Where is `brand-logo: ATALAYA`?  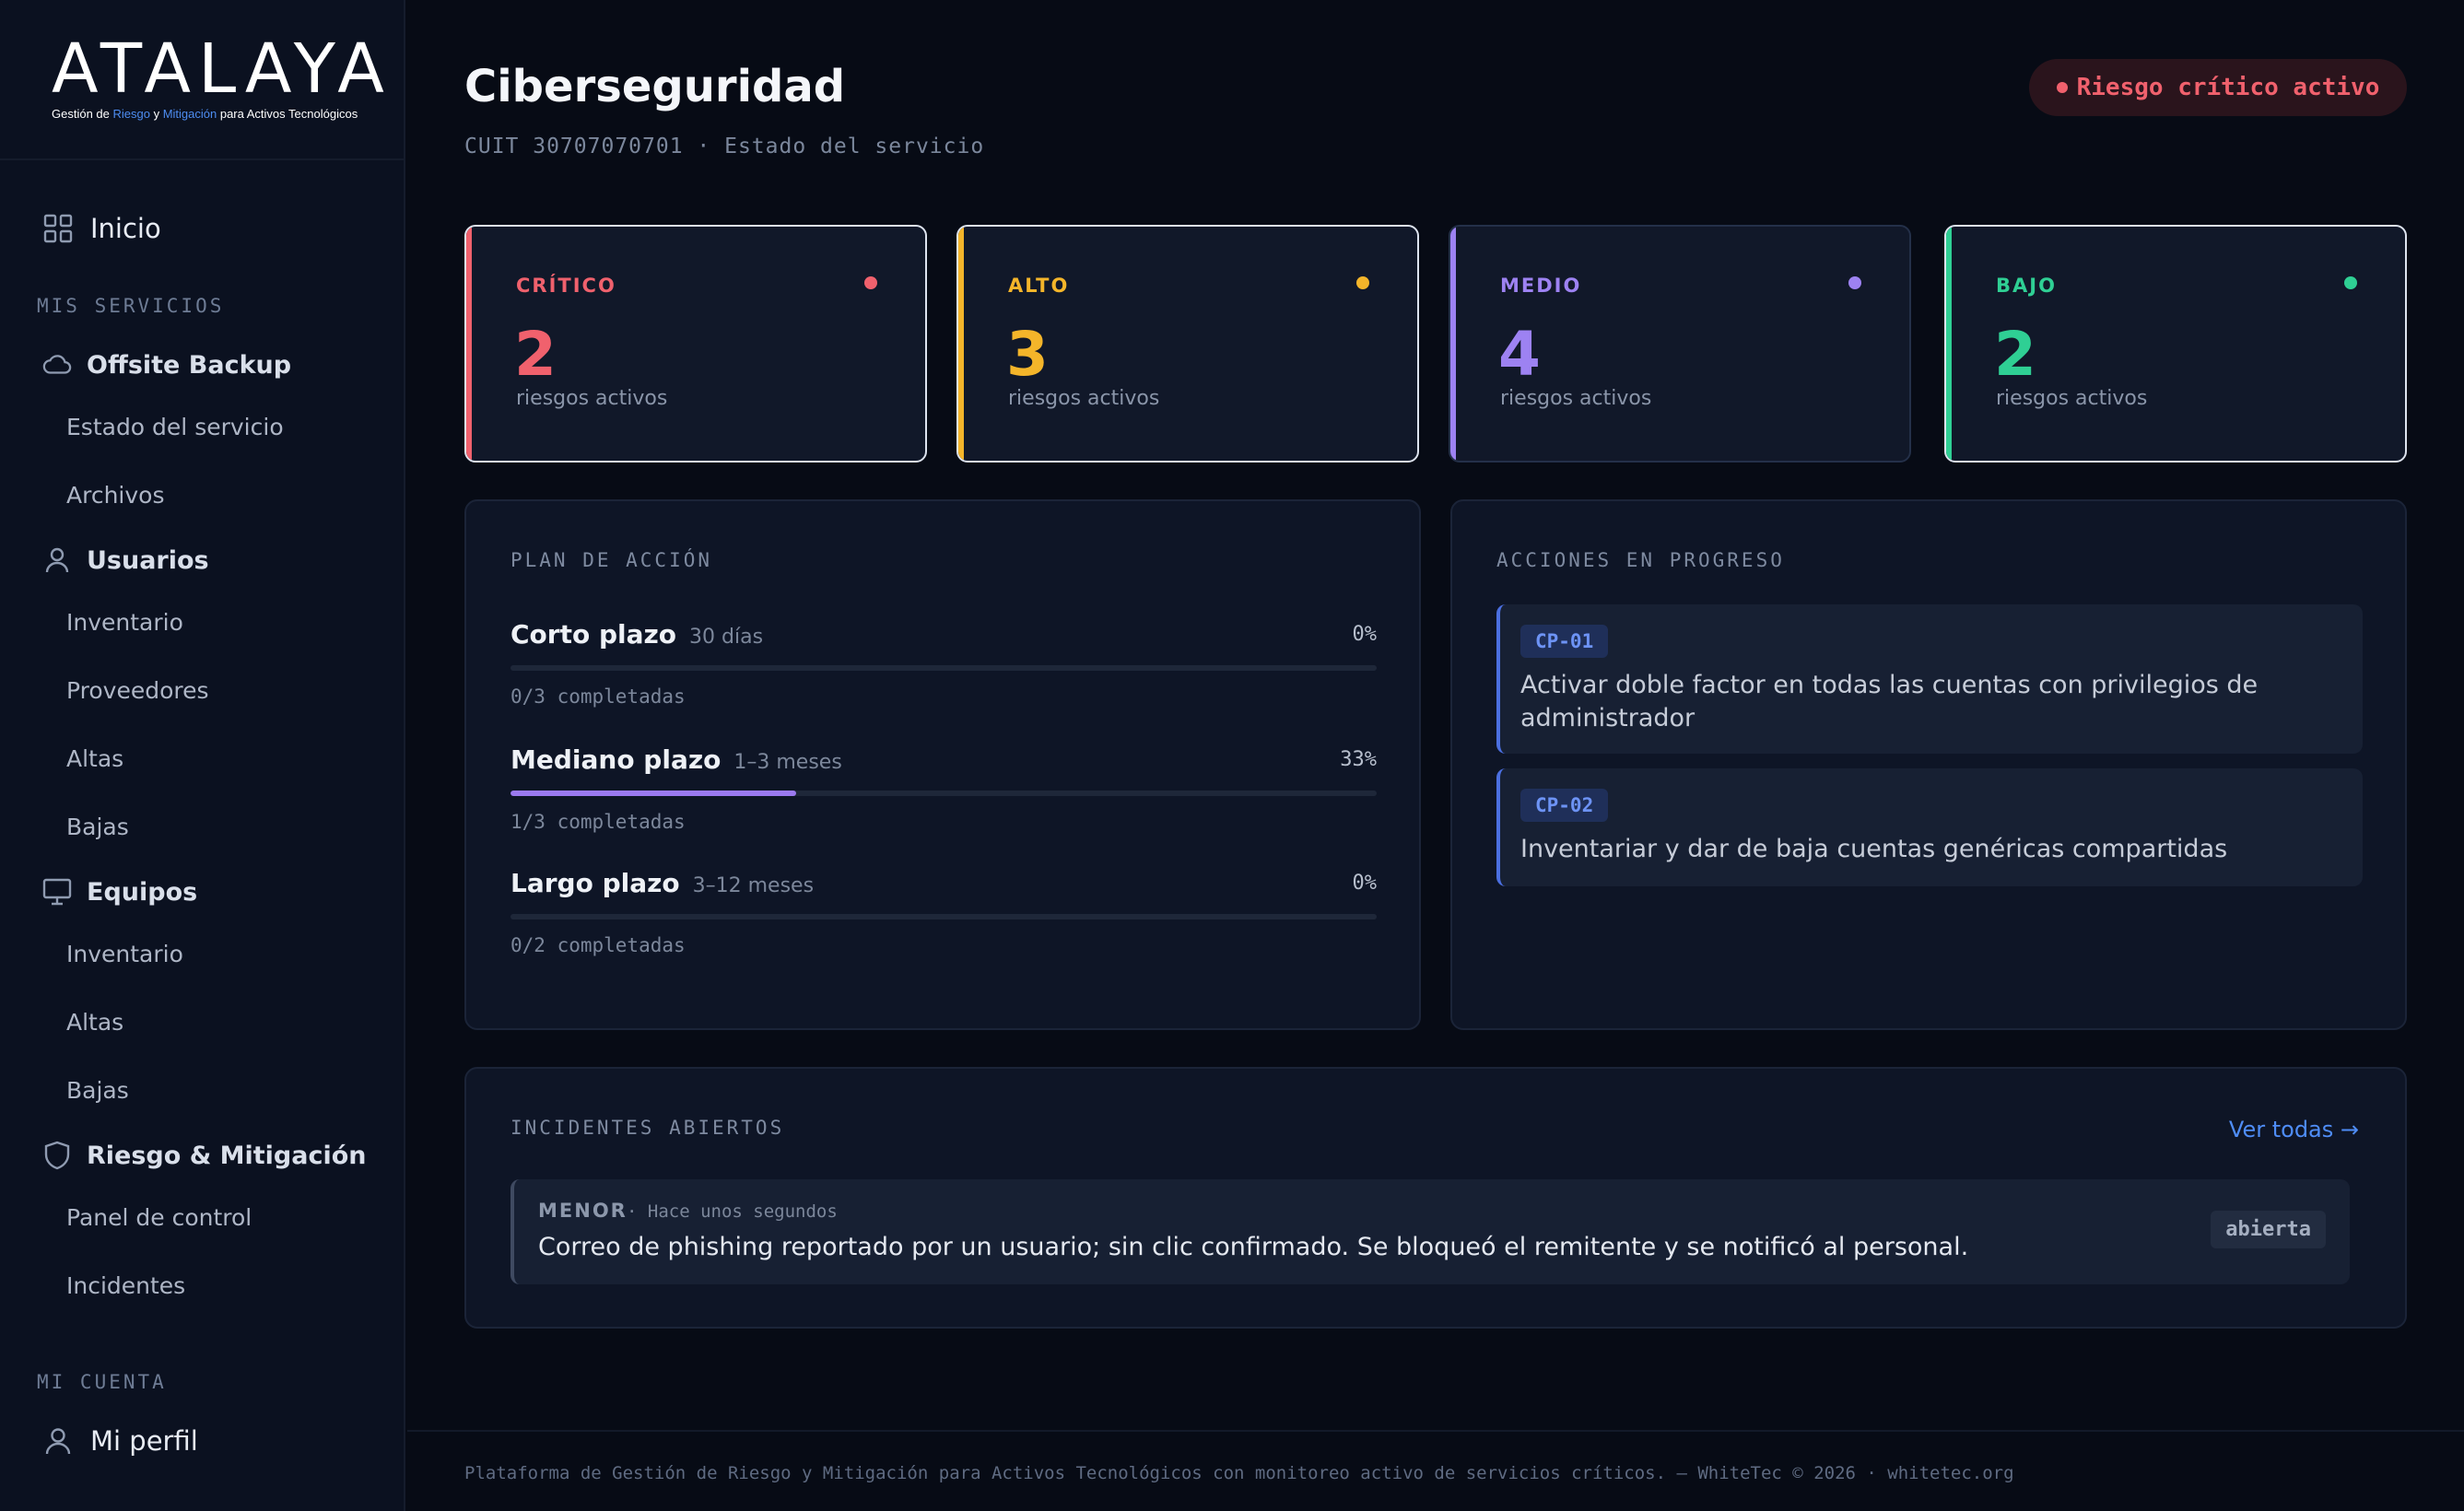
brand-logo: ATALAYA is located at coordinates (222, 69).